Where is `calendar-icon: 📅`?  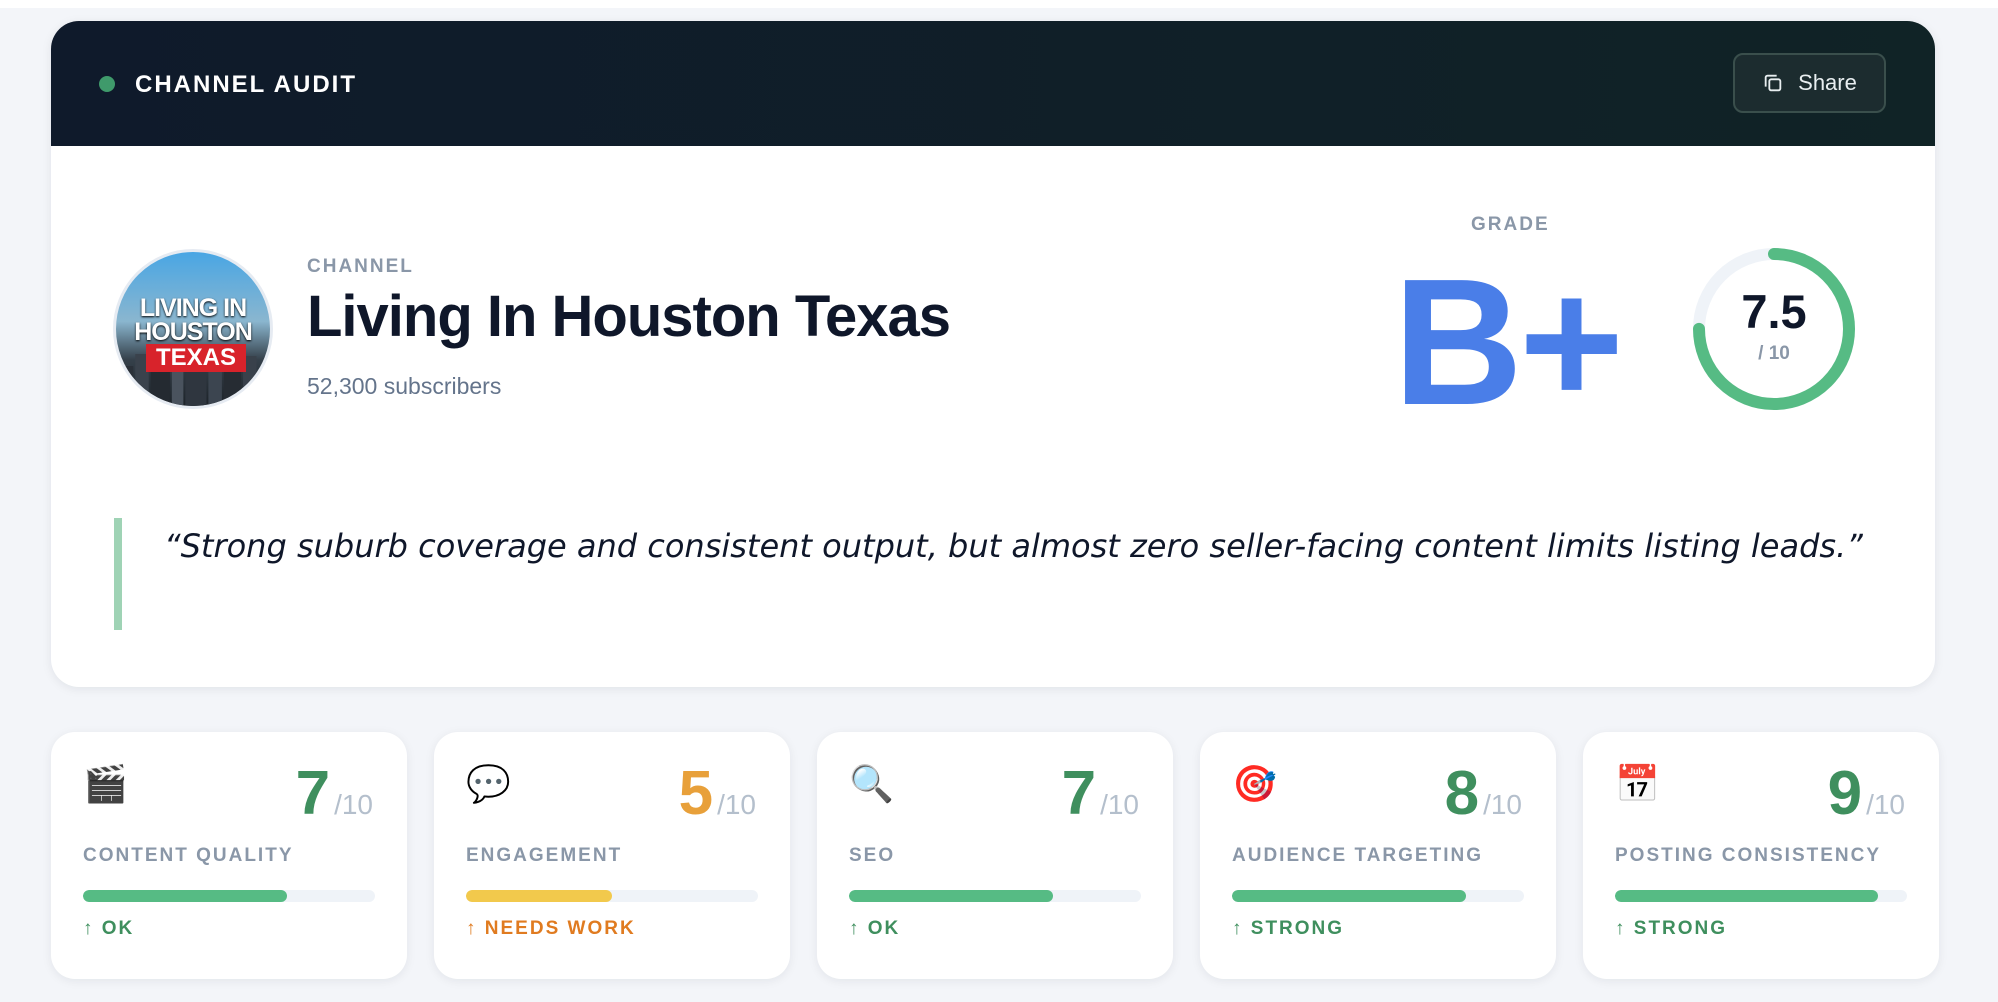 calendar-icon: 📅 is located at coordinates (1637, 783).